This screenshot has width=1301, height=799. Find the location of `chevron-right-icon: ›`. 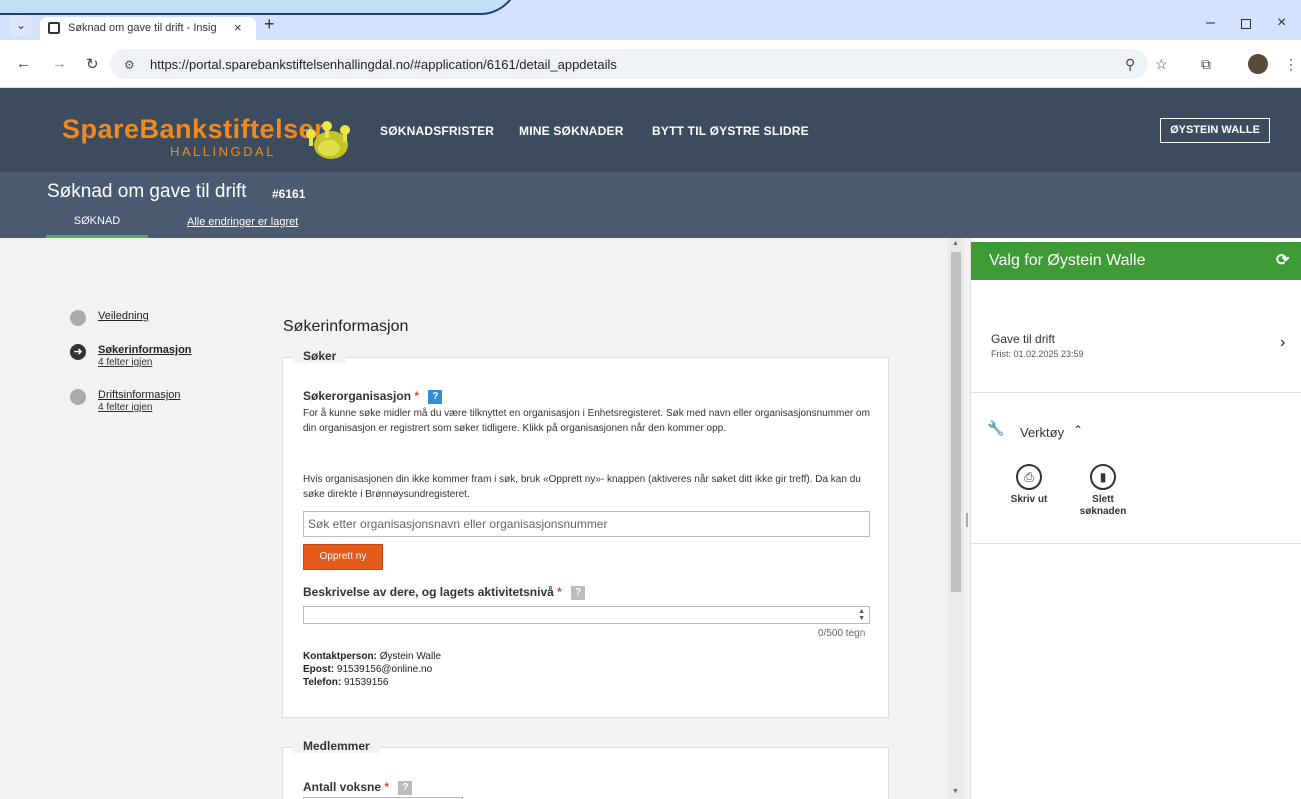

chevron-right-icon: › is located at coordinates (1282, 343).